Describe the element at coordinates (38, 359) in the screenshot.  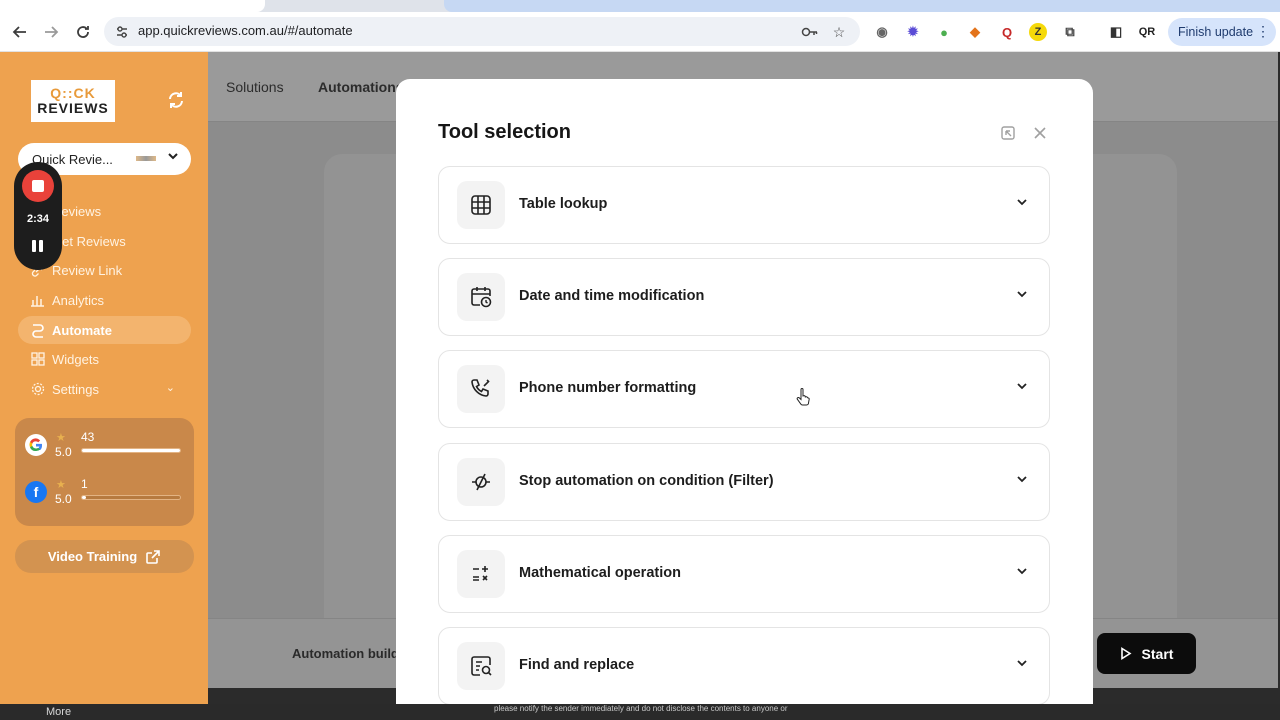
I see `widgets-icon` at that location.